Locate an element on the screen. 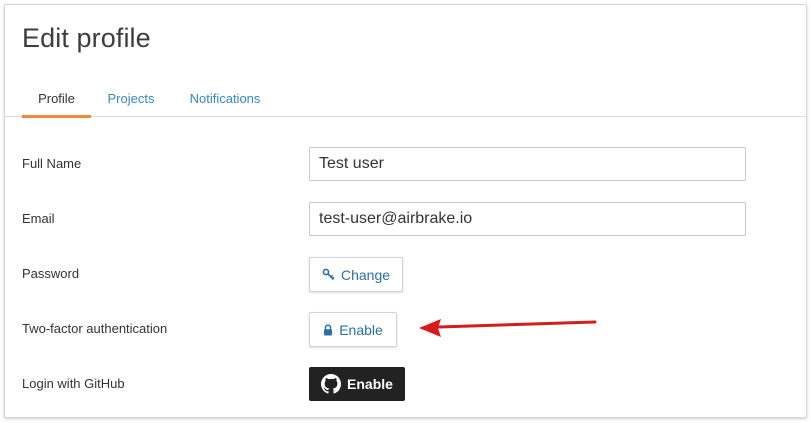  enable-two-factor-button-label: Enable is located at coordinates (361, 329).